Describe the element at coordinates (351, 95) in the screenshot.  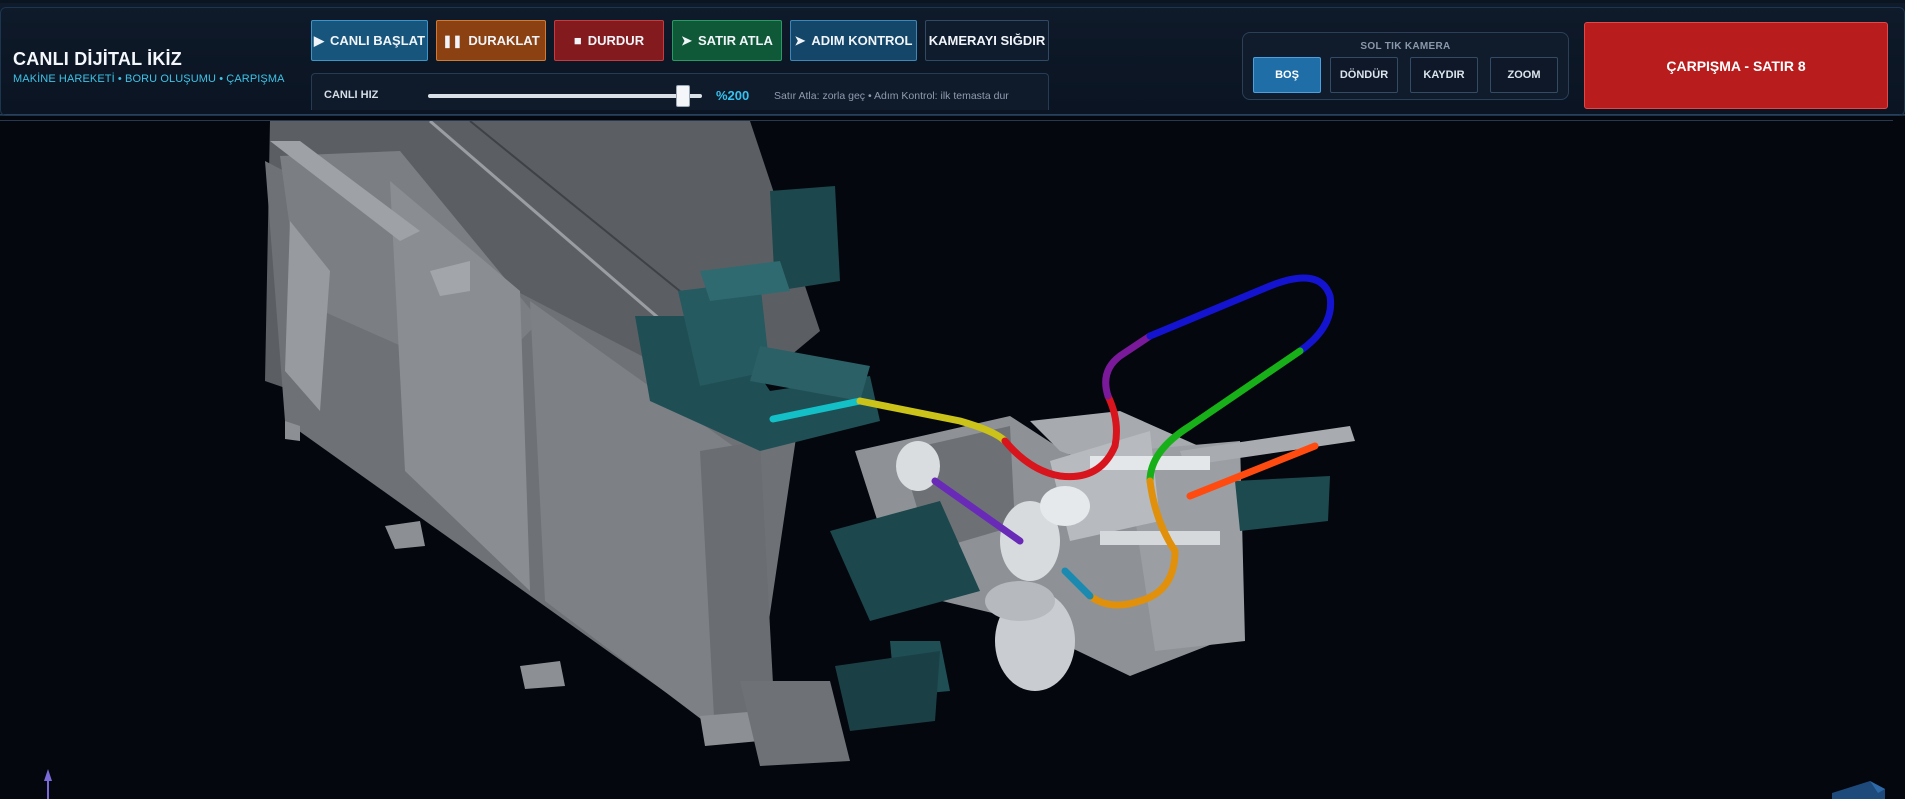
I see `speed-label: CANLI HIZ` at that location.